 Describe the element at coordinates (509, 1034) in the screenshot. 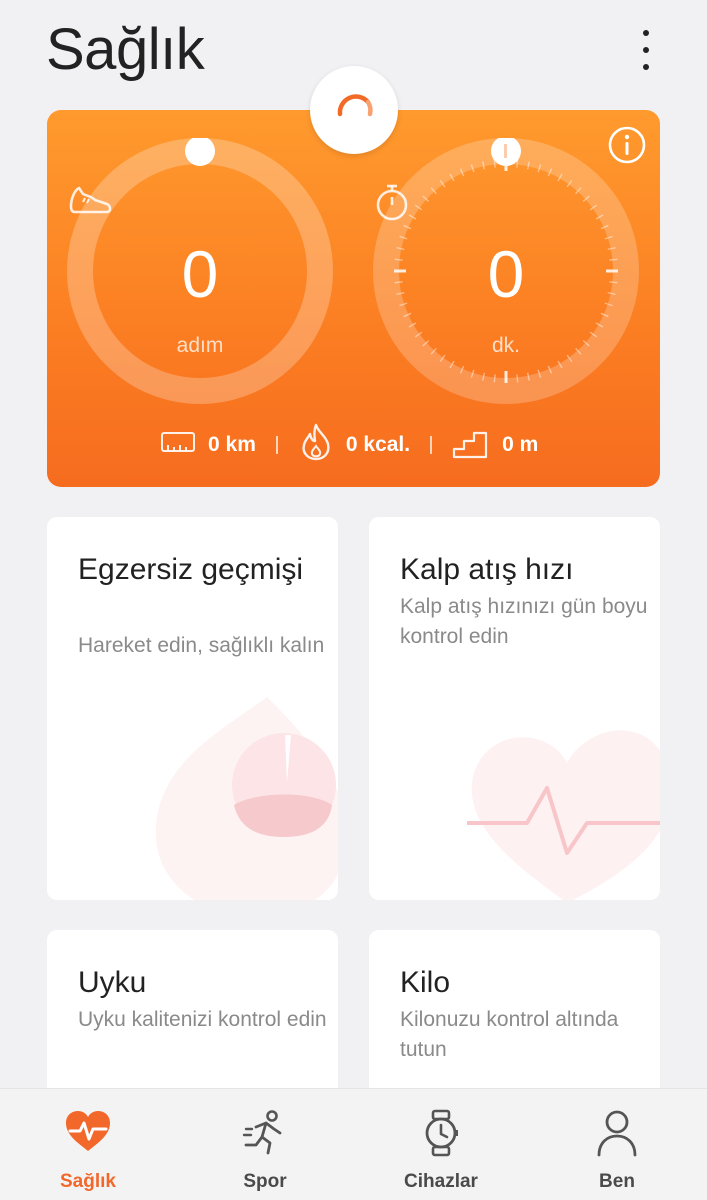

I see `card-description: Kilonuzu kontrol altında tutun` at that location.